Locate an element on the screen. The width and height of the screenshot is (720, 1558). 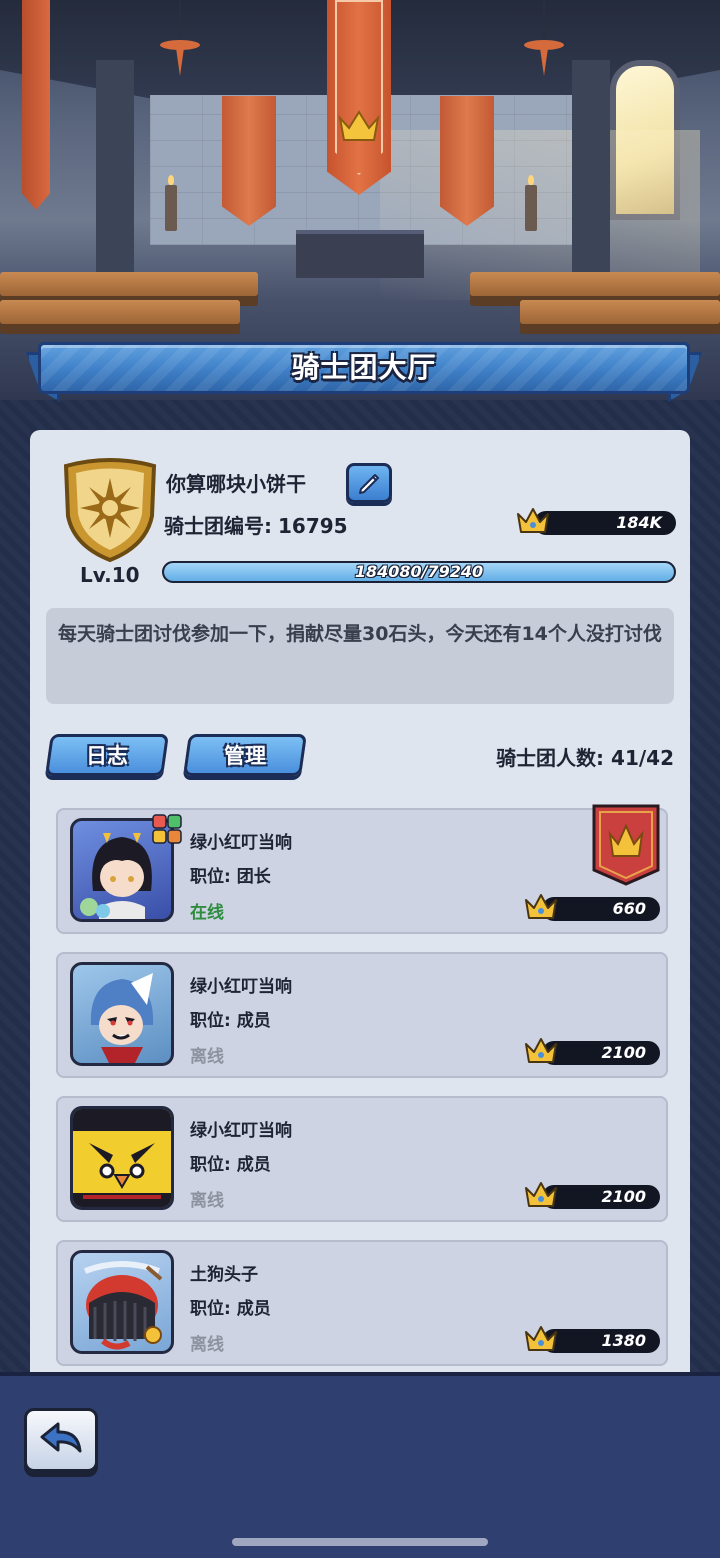
crown-banner is located at coordinates (359, 97).